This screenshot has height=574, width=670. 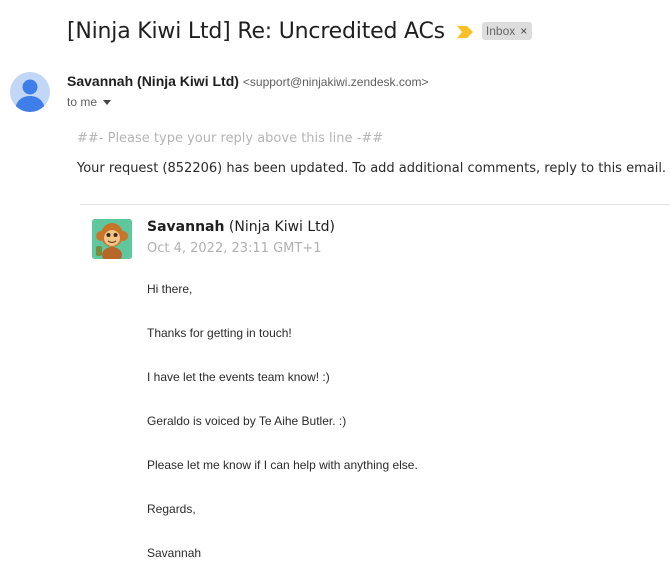 I want to click on reply-sender: Savannah (Ninja Kiwi Ltd), so click(x=241, y=227).